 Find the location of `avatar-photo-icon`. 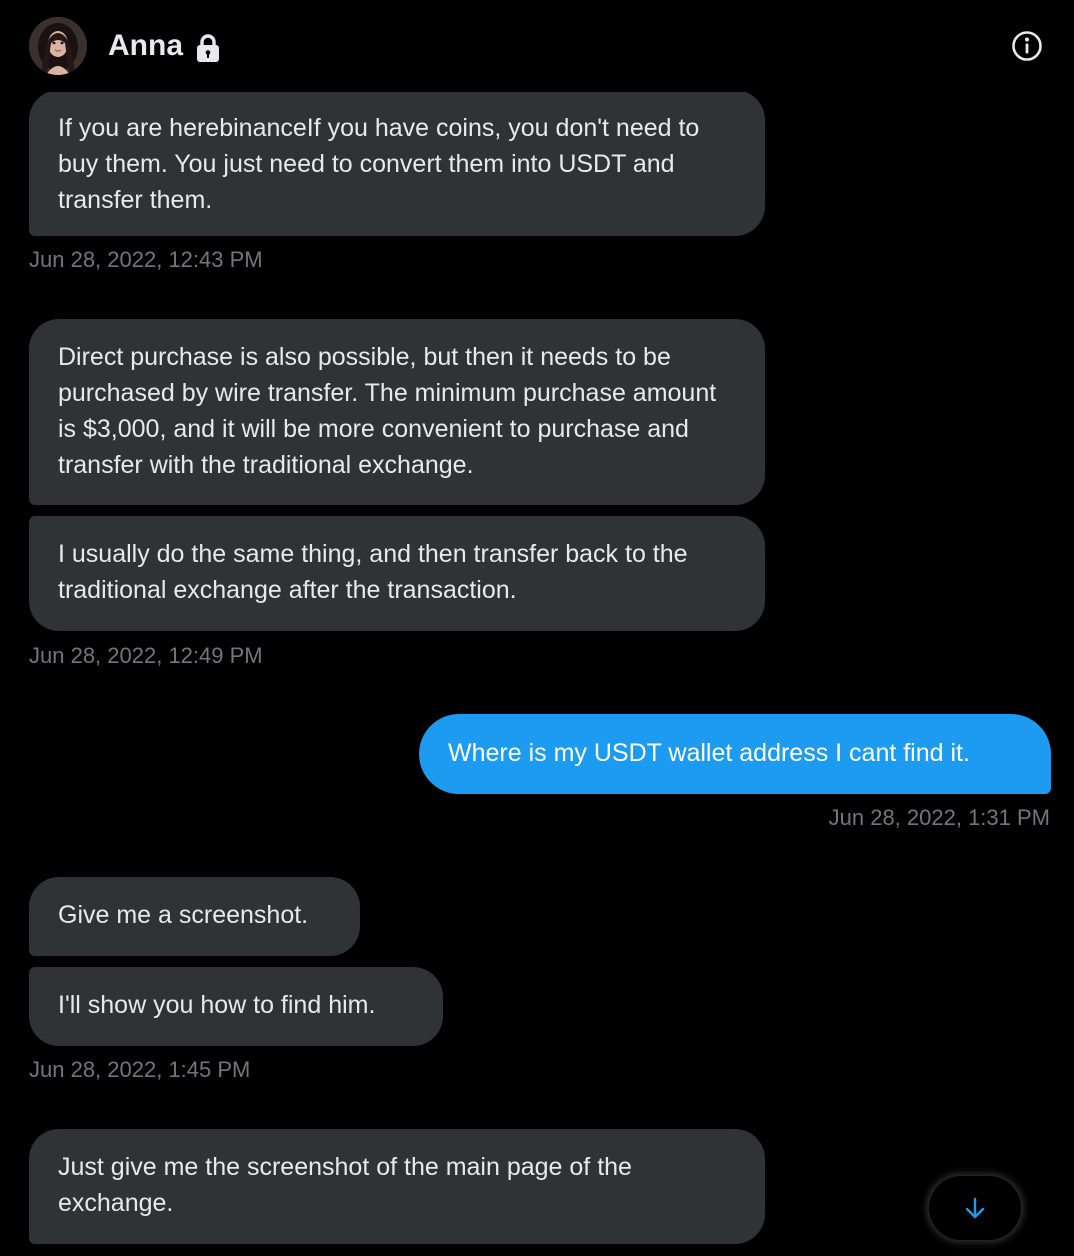

avatar-photo-icon is located at coordinates (58, 46).